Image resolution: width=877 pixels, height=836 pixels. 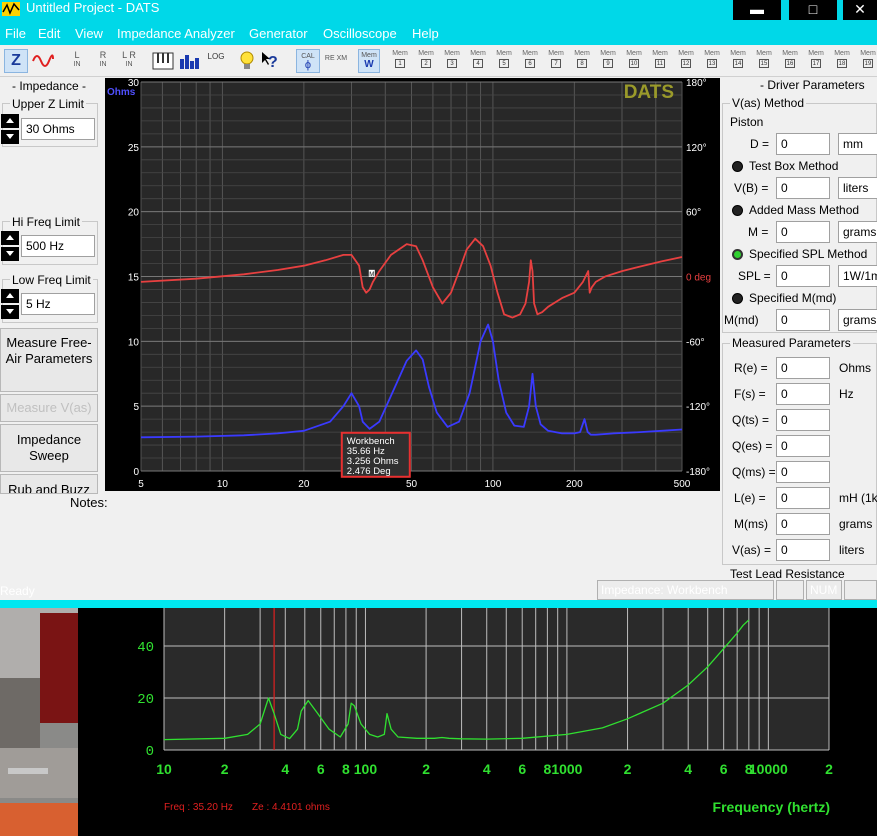 I want to click on memory-slot-number: 14, so click(x=738, y=63).